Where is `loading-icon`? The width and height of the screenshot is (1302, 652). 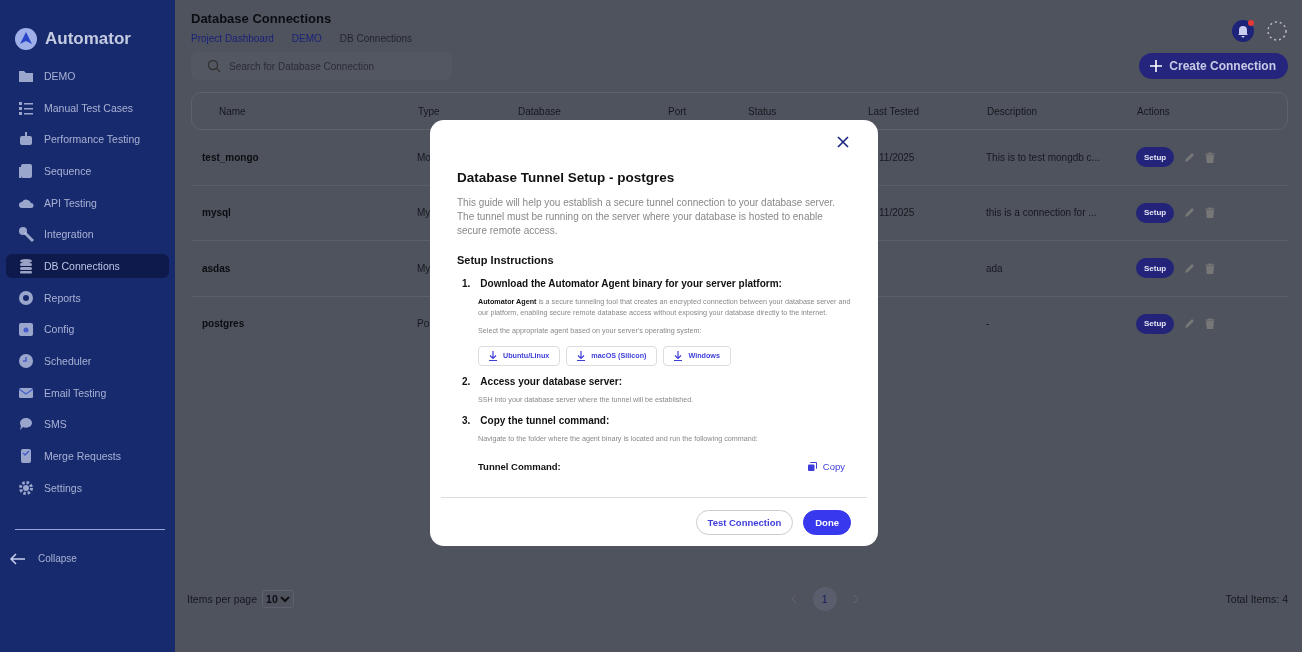
loading-icon is located at coordinates (1277, 31).